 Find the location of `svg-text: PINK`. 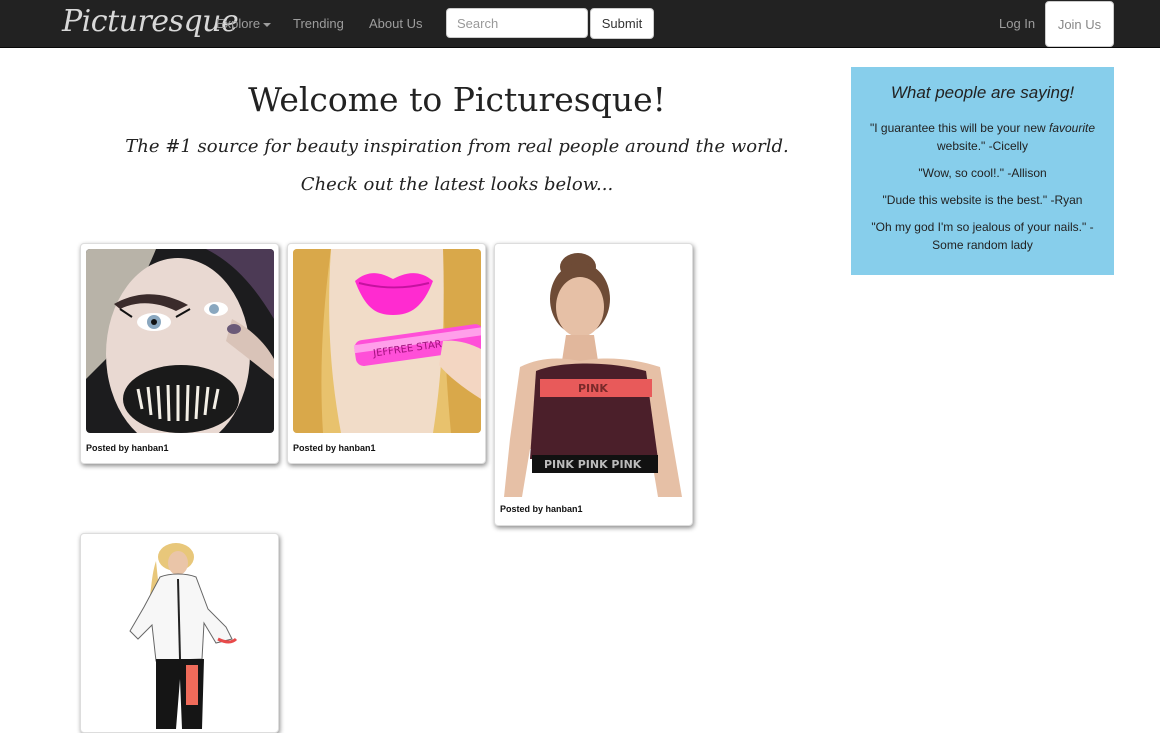

svg-text: PINK is located at coordinates (593, 388).